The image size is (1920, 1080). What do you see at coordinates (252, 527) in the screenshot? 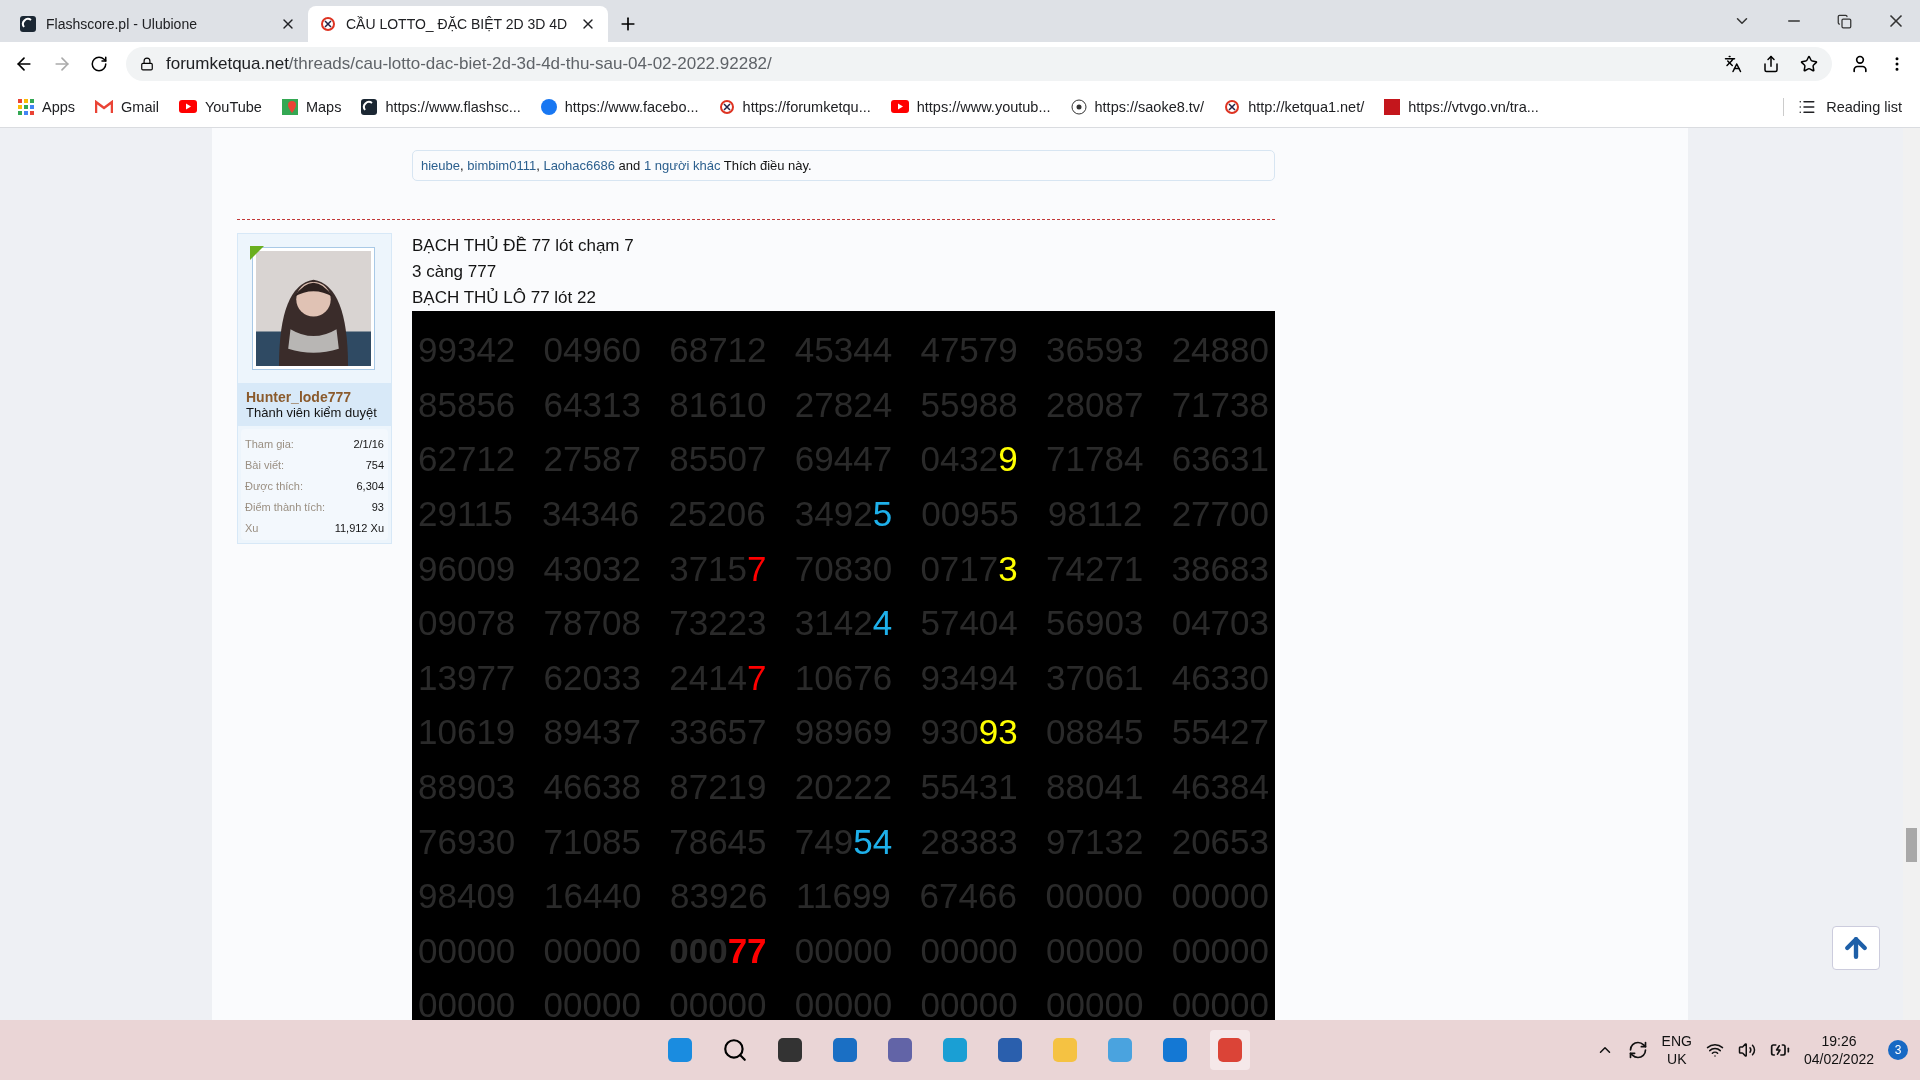
I see `stat-label: Xu` at bounding box center [252, 527].